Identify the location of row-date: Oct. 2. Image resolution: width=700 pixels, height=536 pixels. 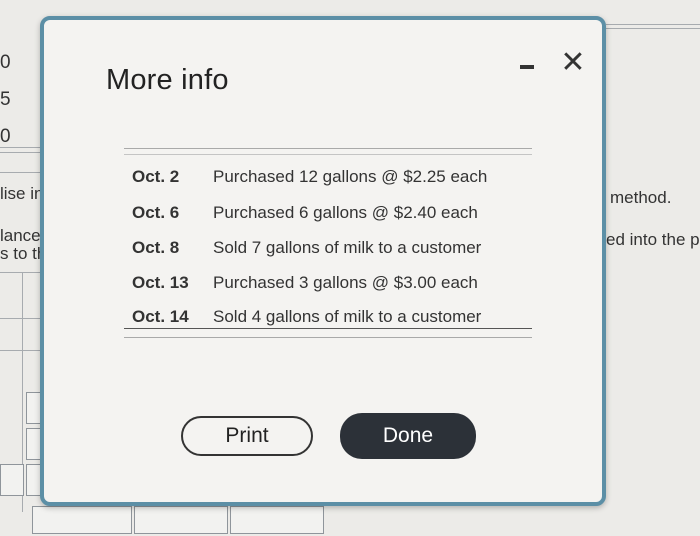
(156, 176).